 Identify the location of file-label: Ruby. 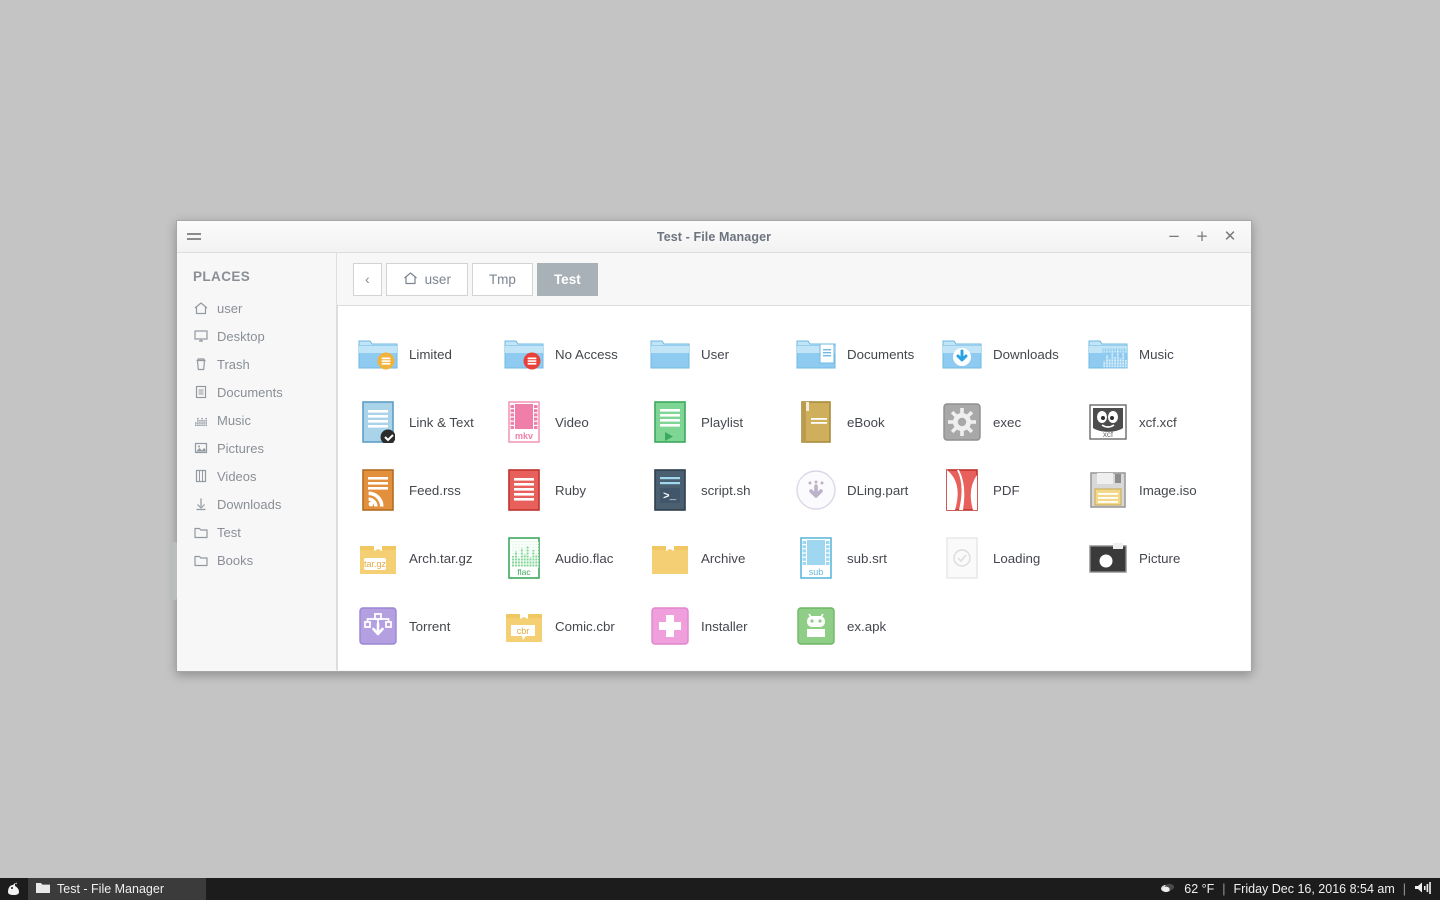
(571, 490).